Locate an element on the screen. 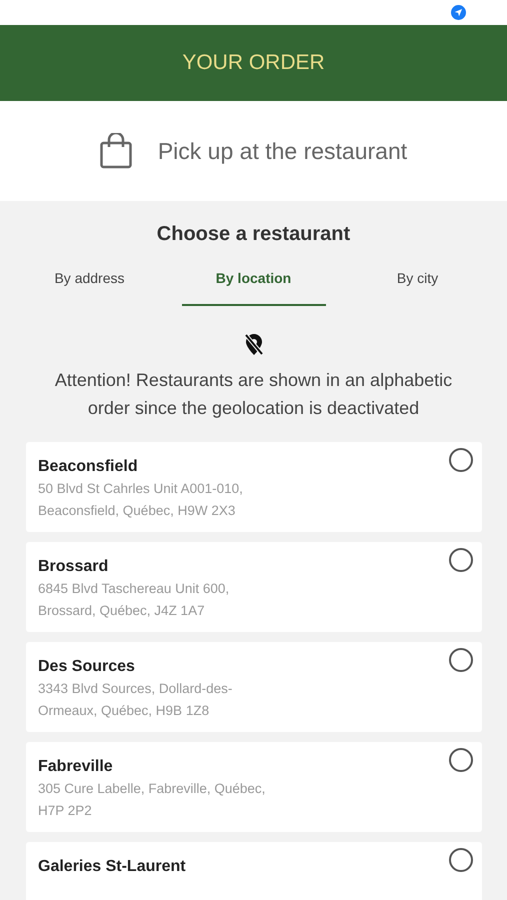 The width and height of the screenshot is (507, 900). restaurant-name: Des Sources is located at coordinates (87, 667).